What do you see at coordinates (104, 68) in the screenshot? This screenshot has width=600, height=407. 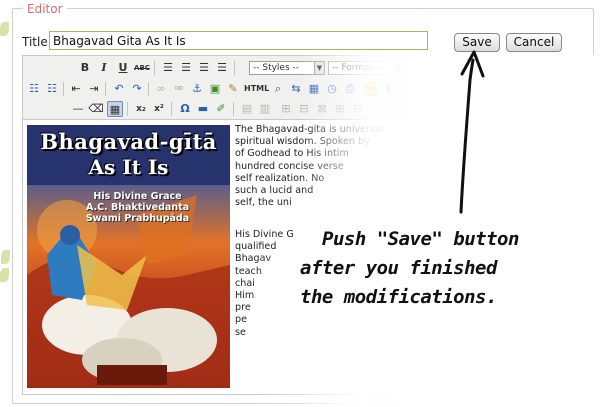 I see `italic-button: I` at bounding box center [104, 68].